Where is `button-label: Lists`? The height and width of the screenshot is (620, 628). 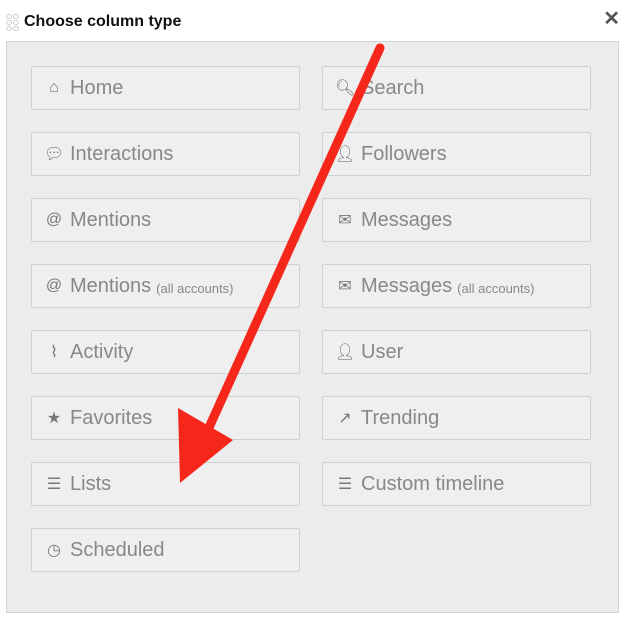
button-label: Lists is located at coordinates (91, 483).